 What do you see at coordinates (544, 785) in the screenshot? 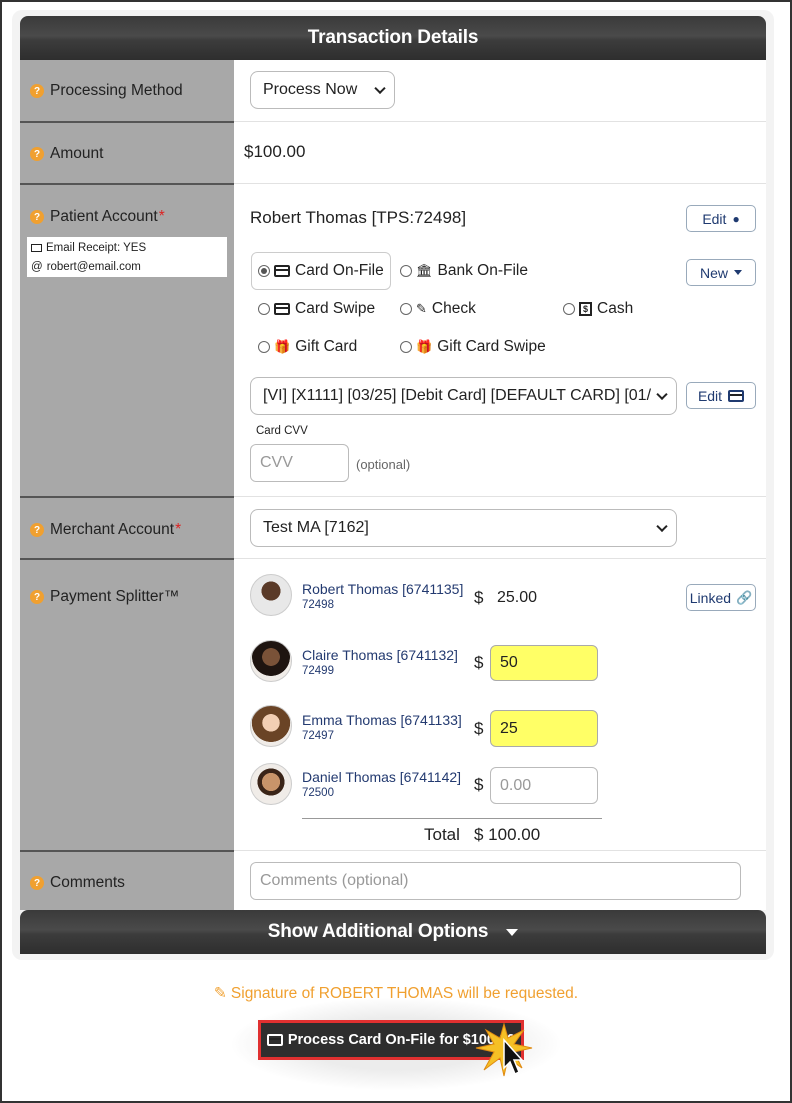
I see `splitter-amount-input: 0.00` at bounding box center [544, 785].